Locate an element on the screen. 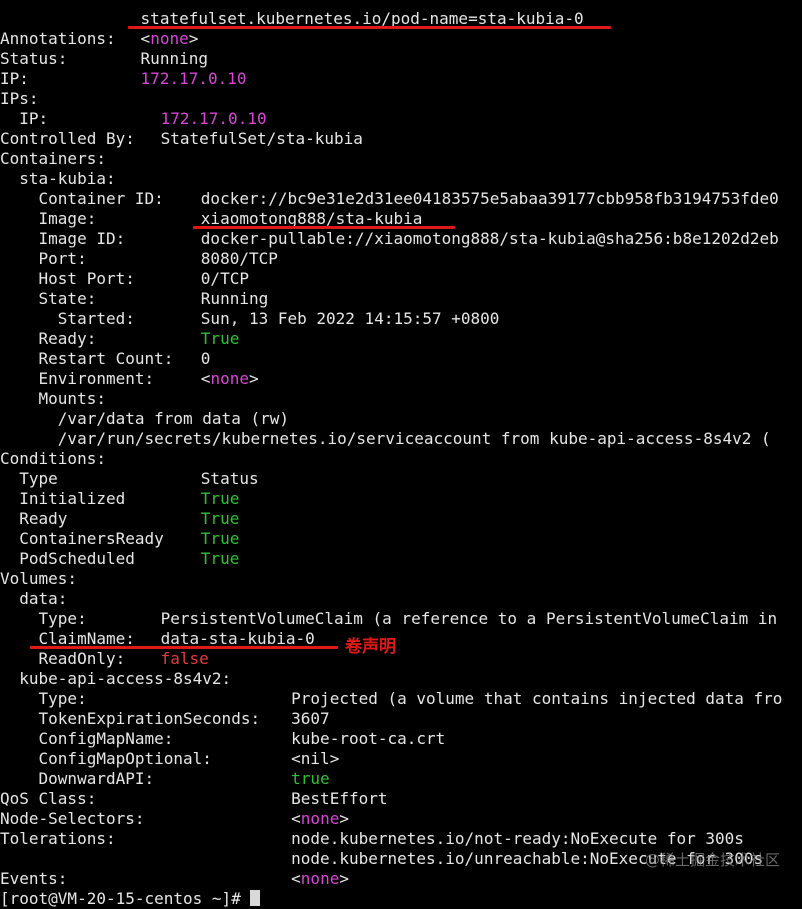  terminal-line: Volumes: is located at coordinates (401, 579).